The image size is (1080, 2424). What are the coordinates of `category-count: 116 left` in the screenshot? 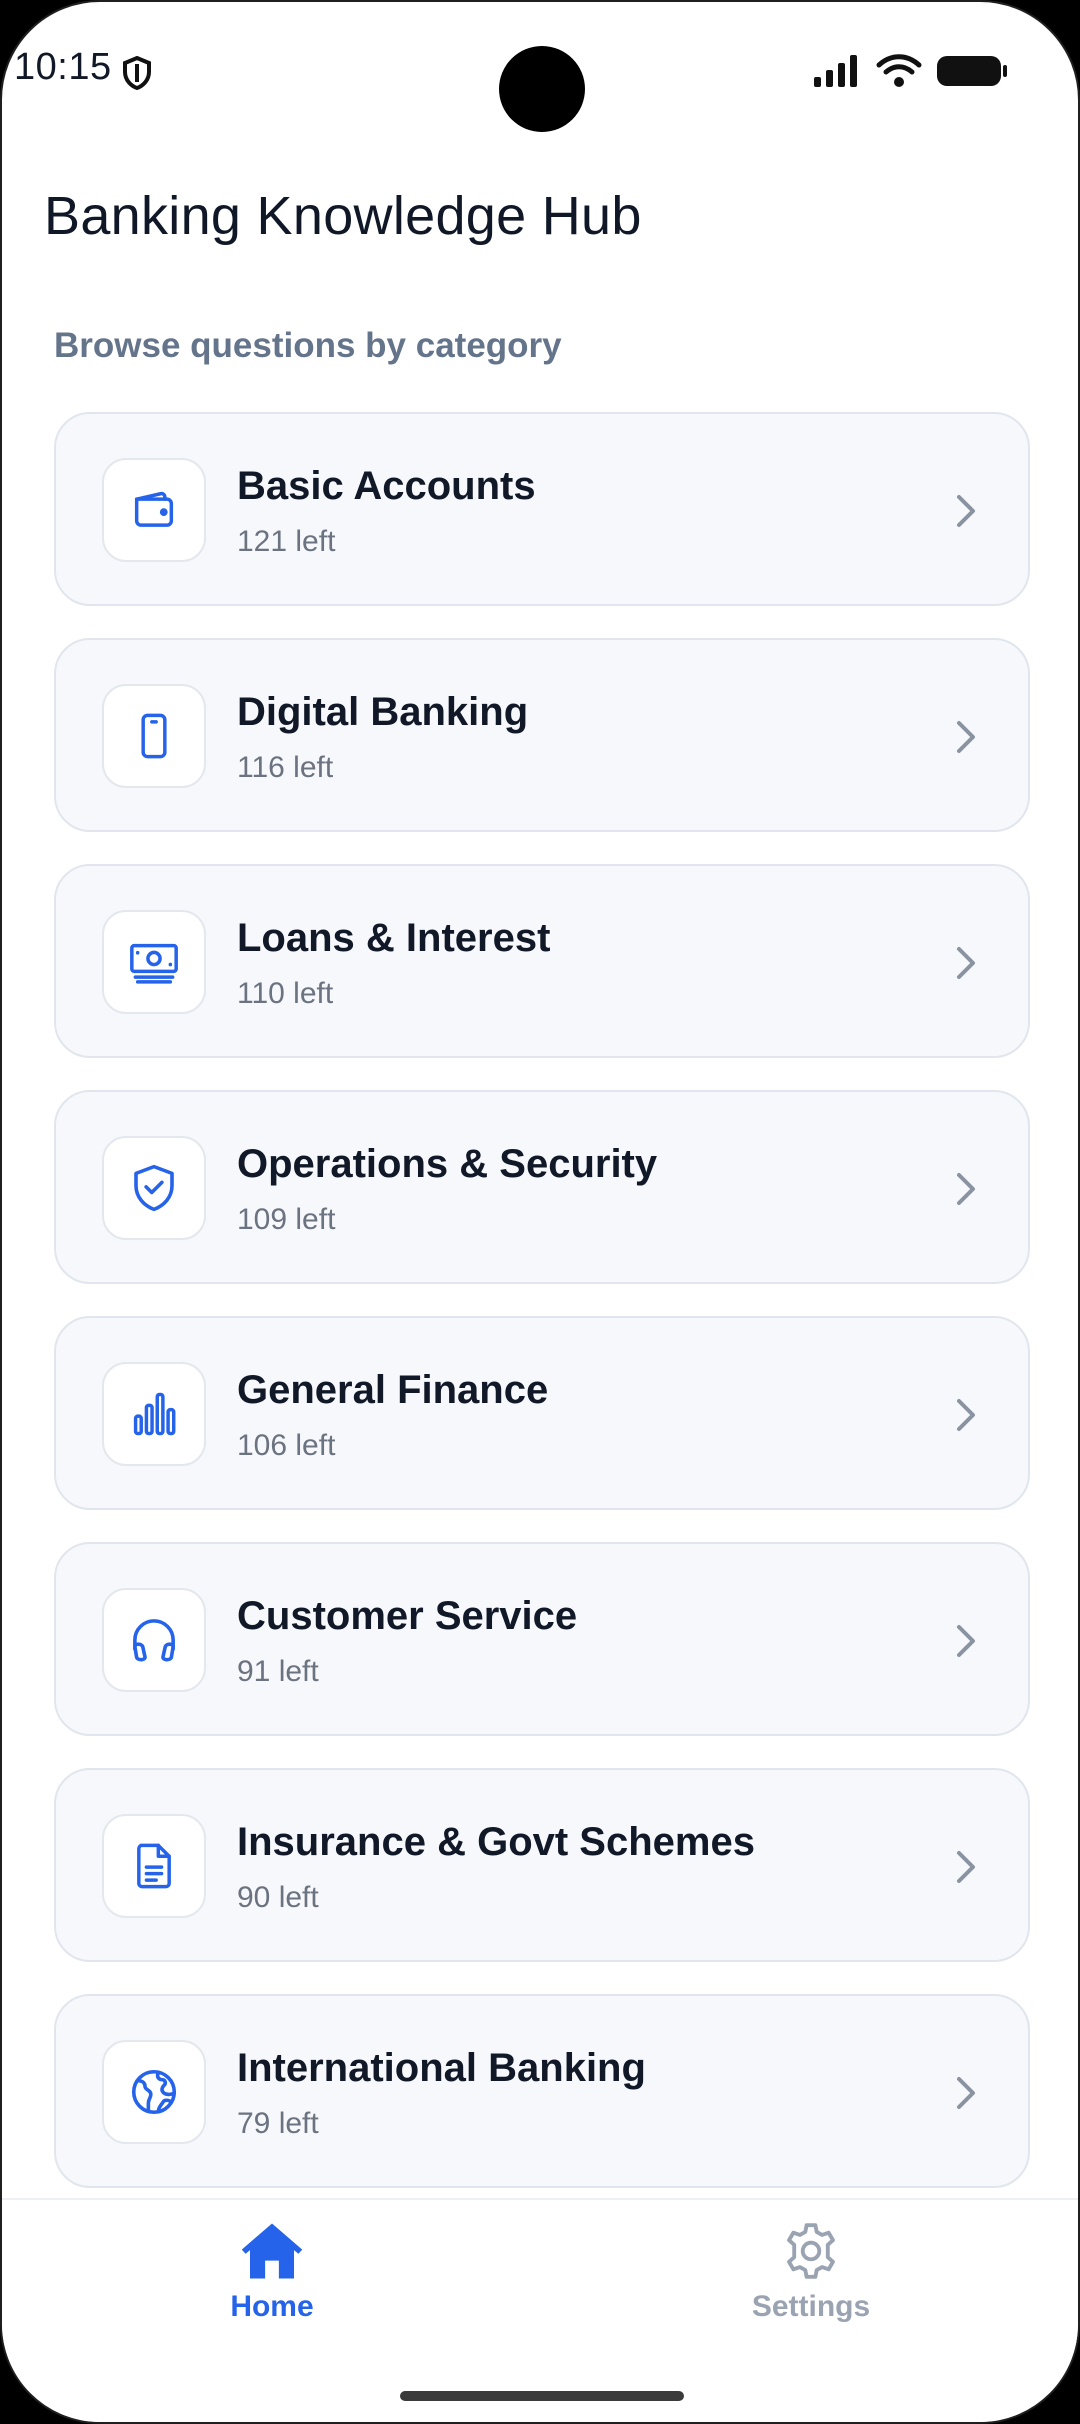 It's located at (285, 767).